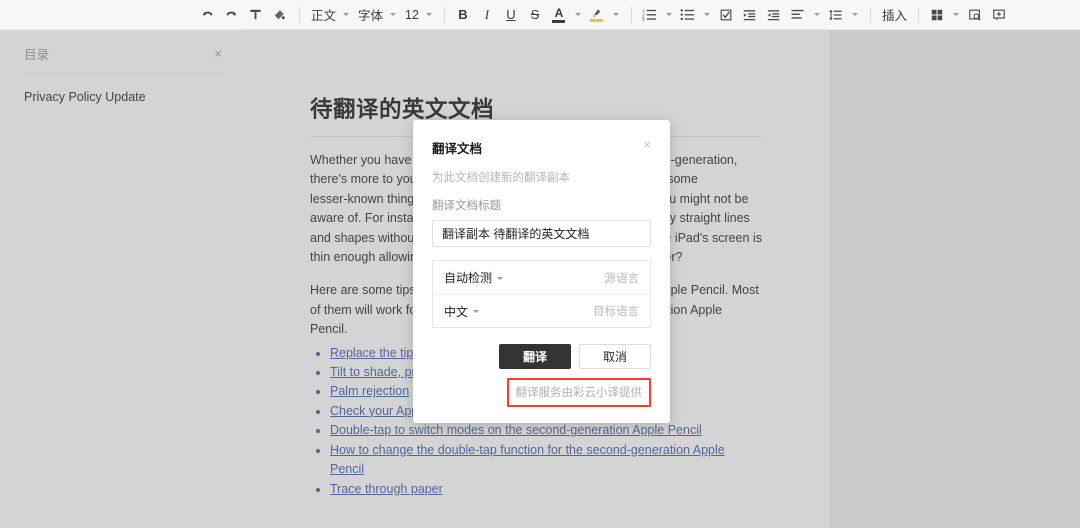  I want to click on target-language-row: 中文 目标语言, so click(541, 310).